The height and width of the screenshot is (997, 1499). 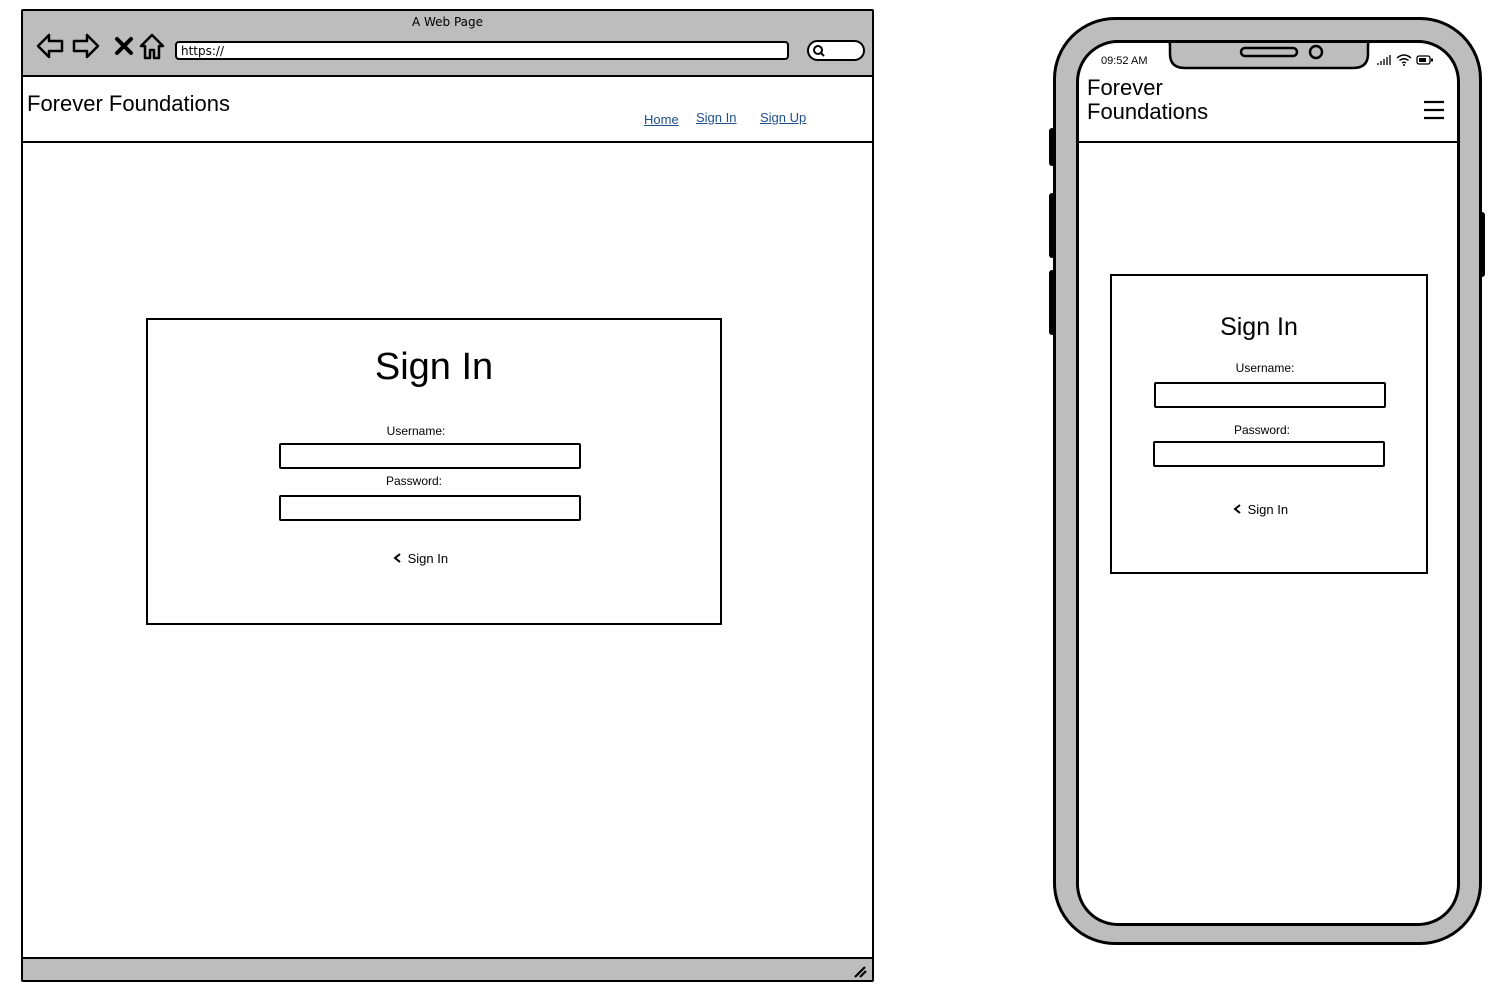 I want to click on close-icon, so click(x=124, y=46).